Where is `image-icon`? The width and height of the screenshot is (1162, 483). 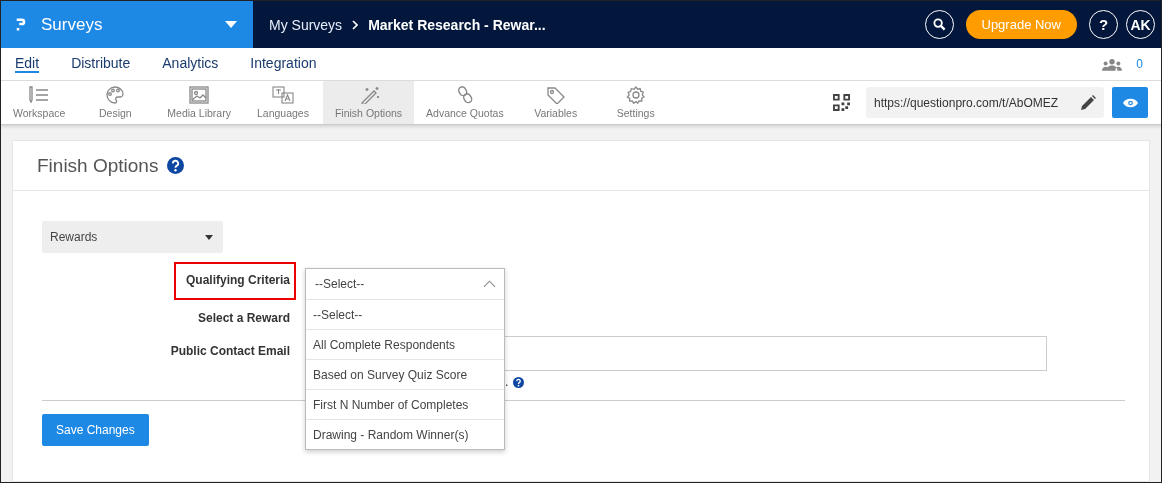
image-icon is located at coordinates (199, 95).